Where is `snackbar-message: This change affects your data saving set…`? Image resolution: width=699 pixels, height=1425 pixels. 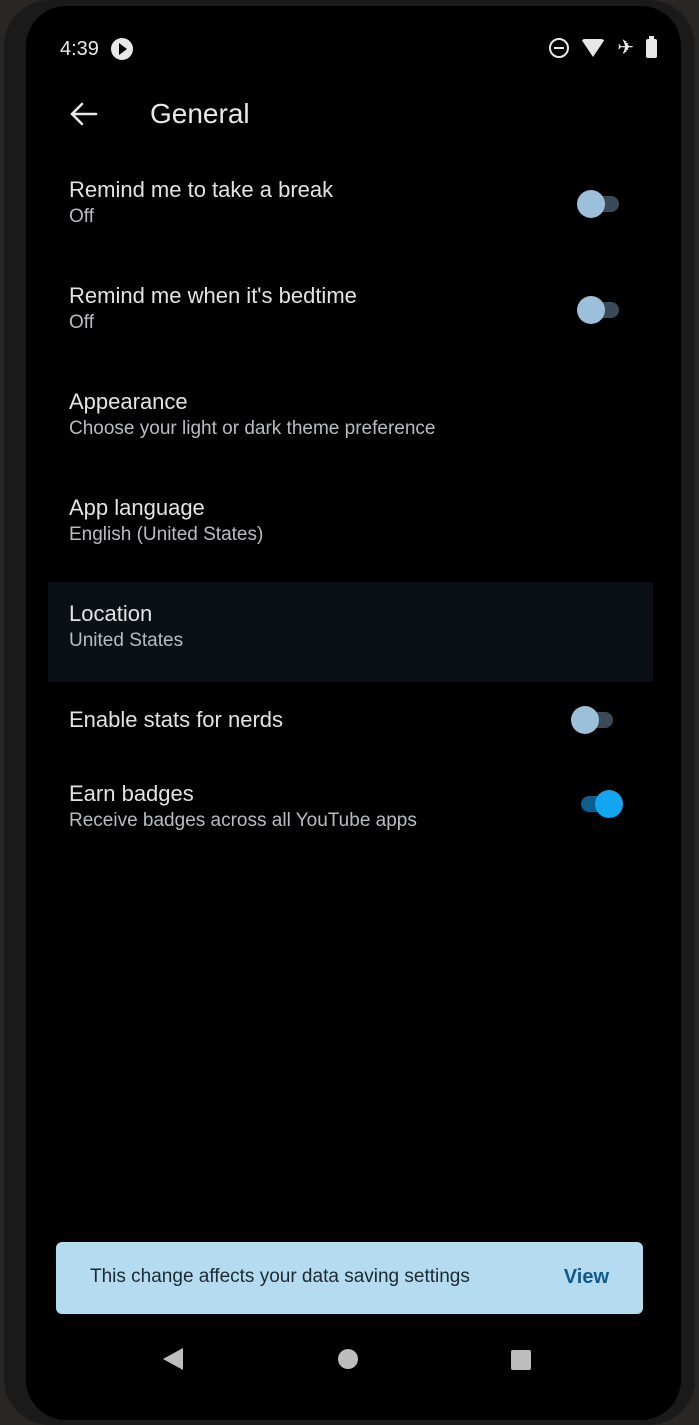 snackbar-message: This change affects your data saving set… is located at coordinates (280, 1276).